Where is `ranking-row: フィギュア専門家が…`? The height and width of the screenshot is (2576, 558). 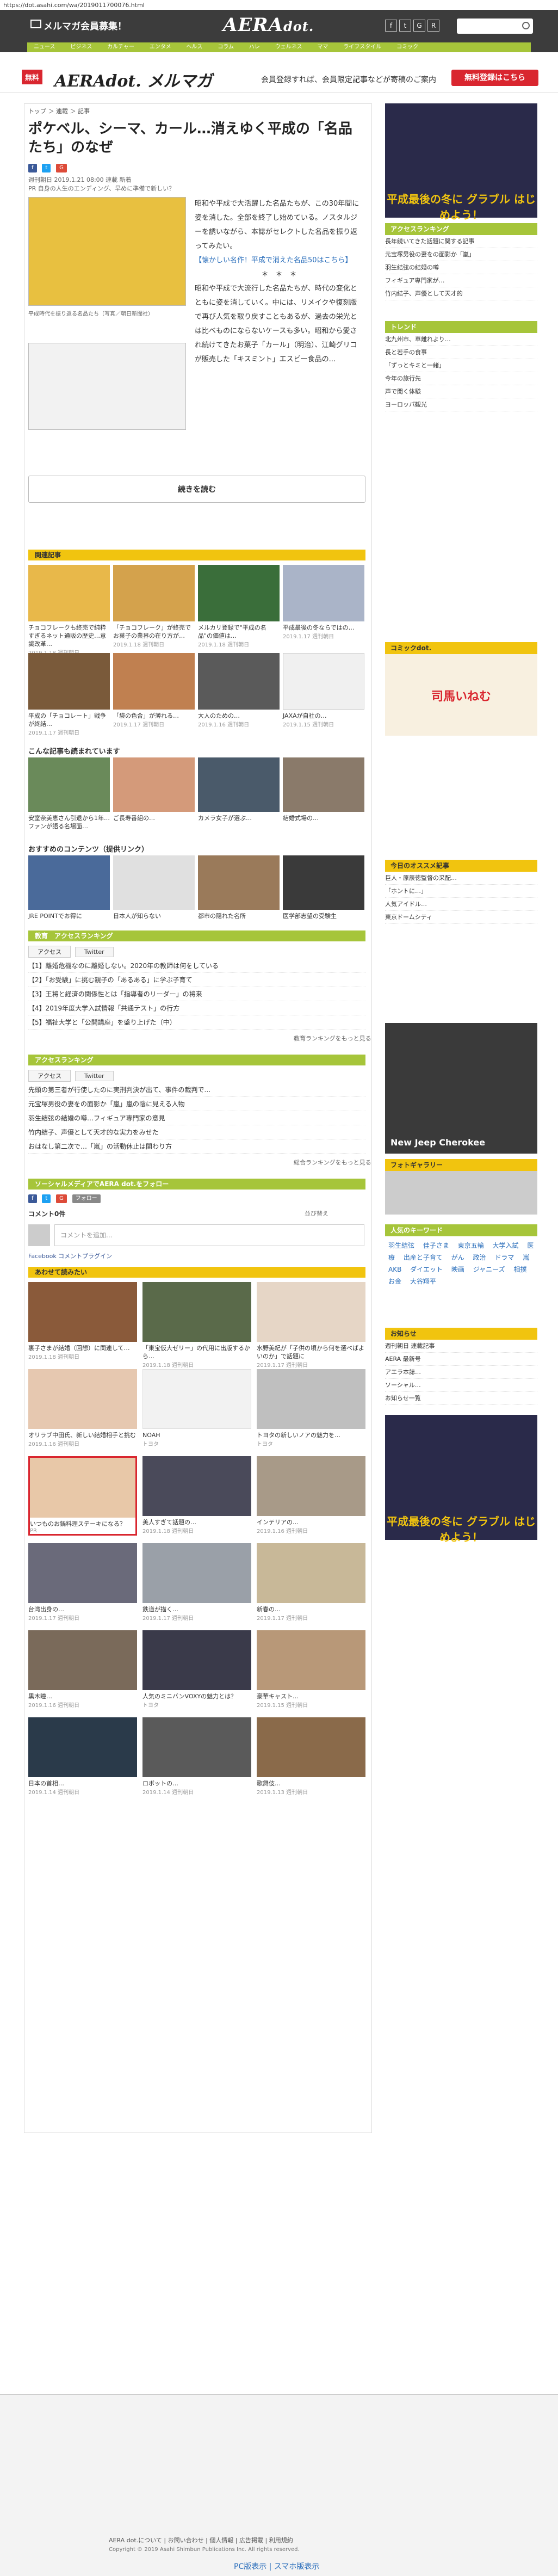 ranking-row: フィギュア専門家が… is located at coordinates (461, 281).